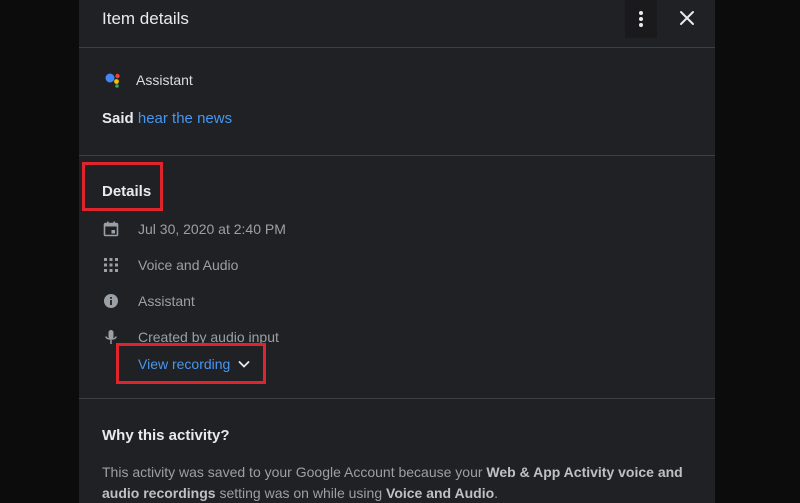  I want to click on detail-product: Voice and Audio, so click(188, 265).